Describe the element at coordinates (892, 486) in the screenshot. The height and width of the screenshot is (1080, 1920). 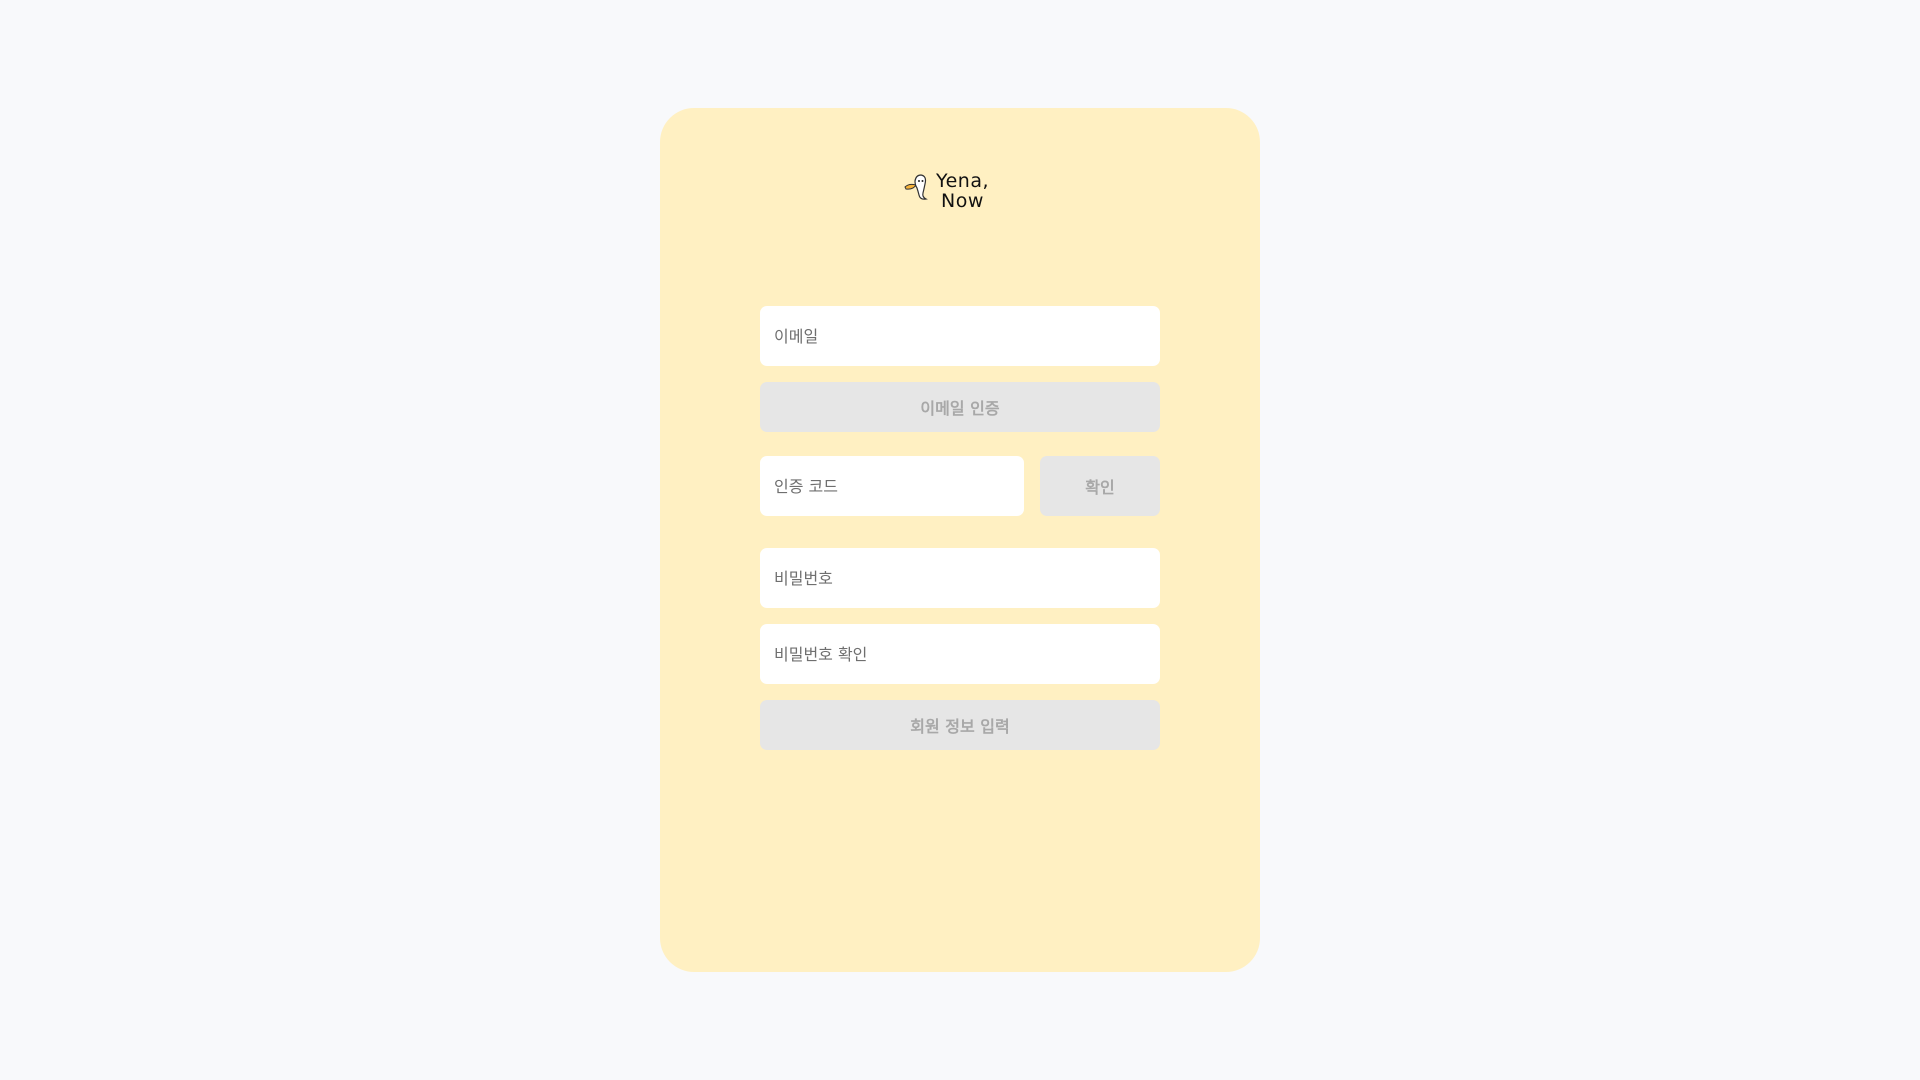
I see `verification-code-field` at that location.